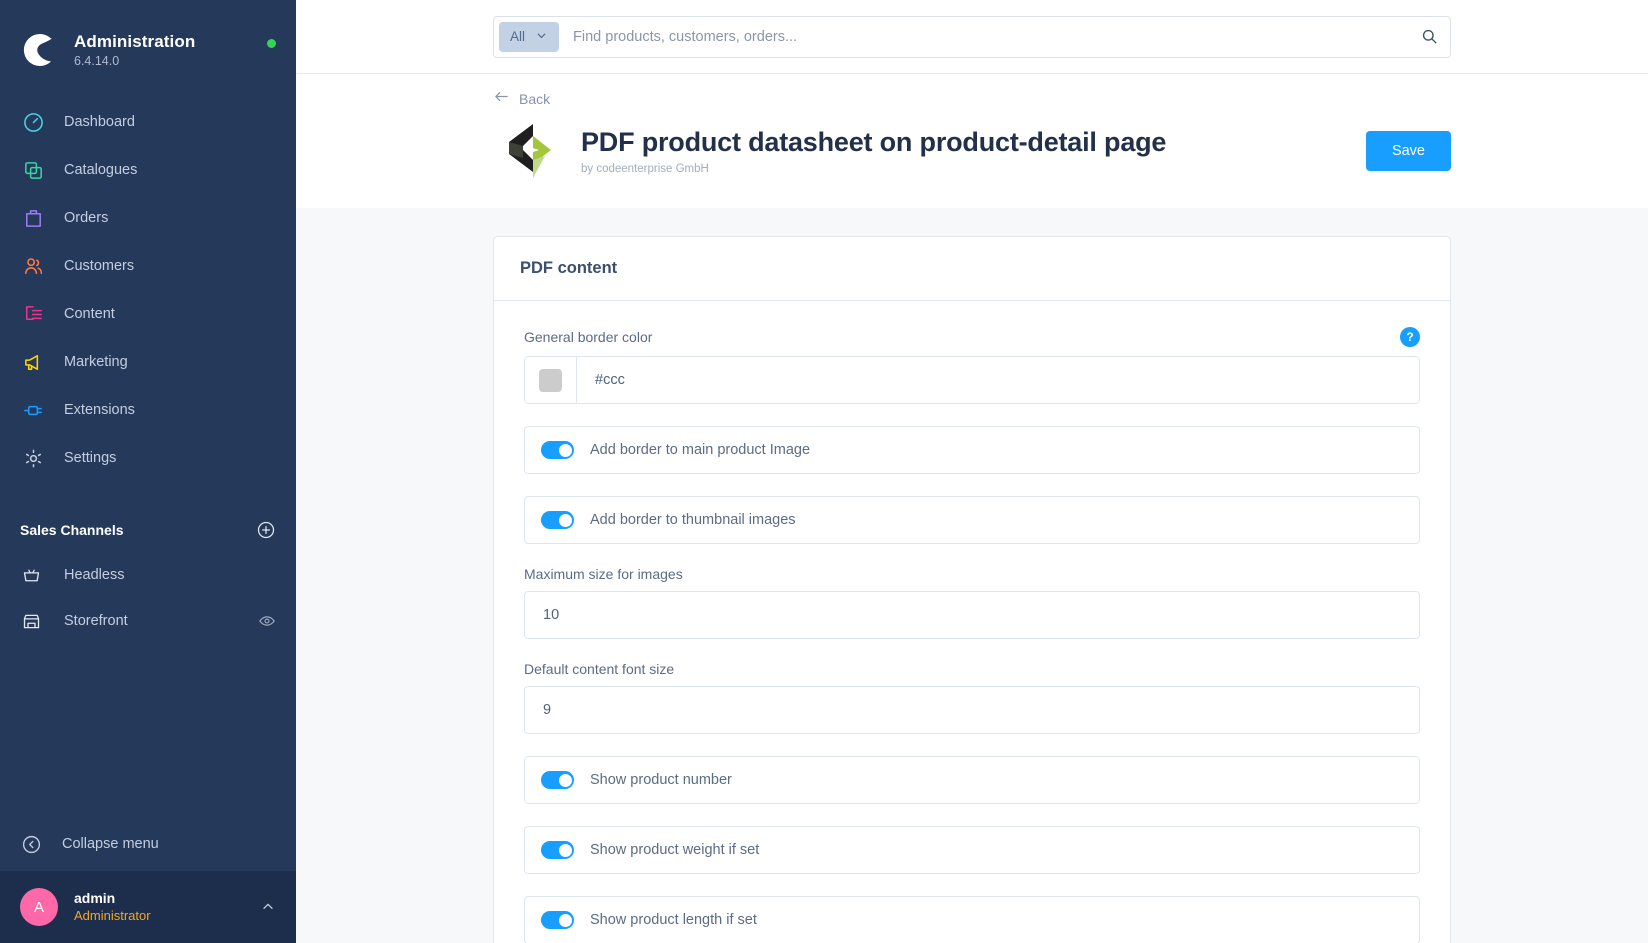 The image size is (1648, 943). Describe the element at coordinates (110, 844) in the screenshot. I see `collapse-menu-label: Collapse menu` at that location.